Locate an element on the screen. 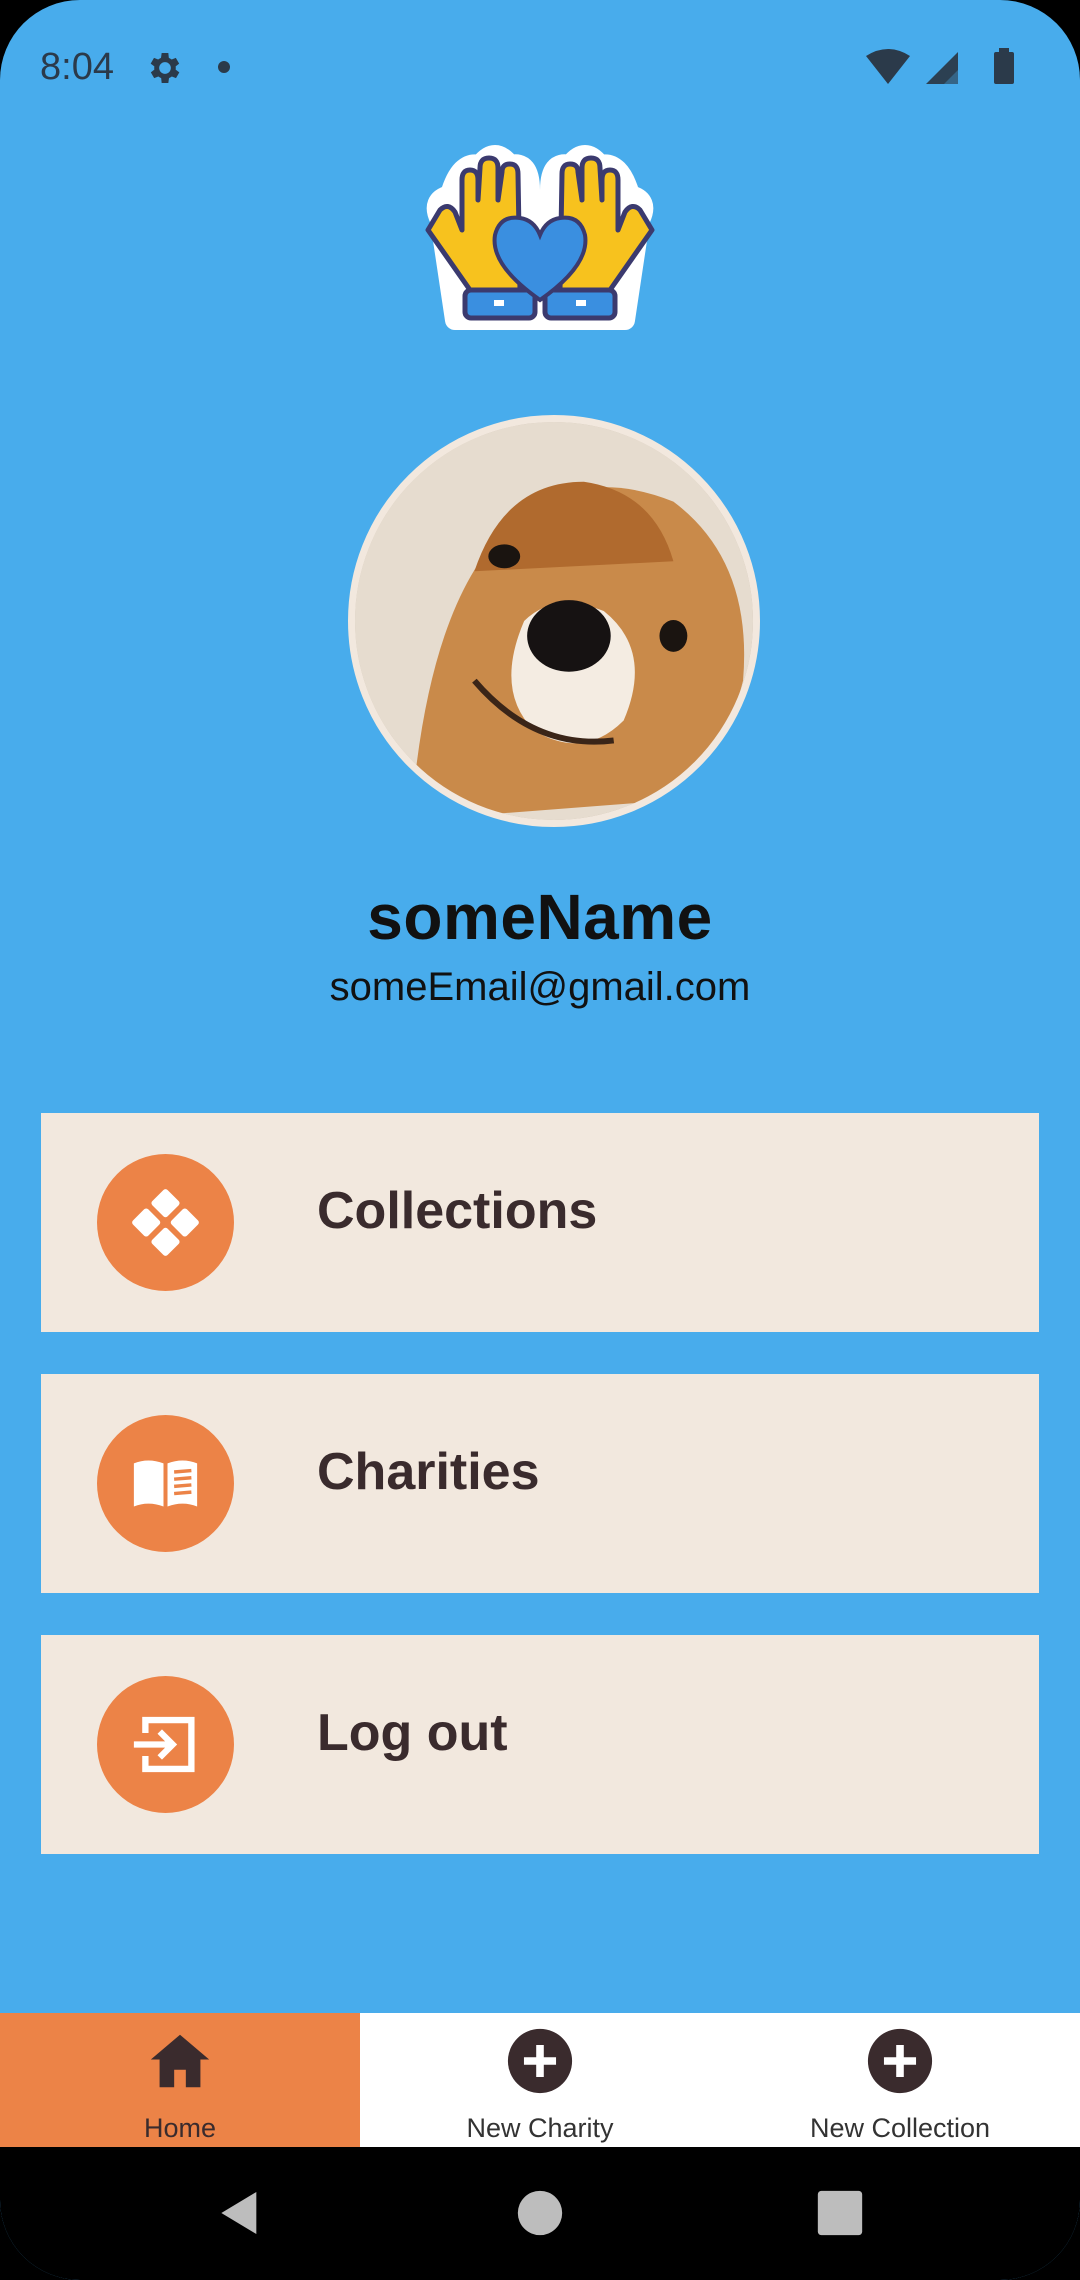  nav-home-label: Home is located at coordinates (180, 2128).